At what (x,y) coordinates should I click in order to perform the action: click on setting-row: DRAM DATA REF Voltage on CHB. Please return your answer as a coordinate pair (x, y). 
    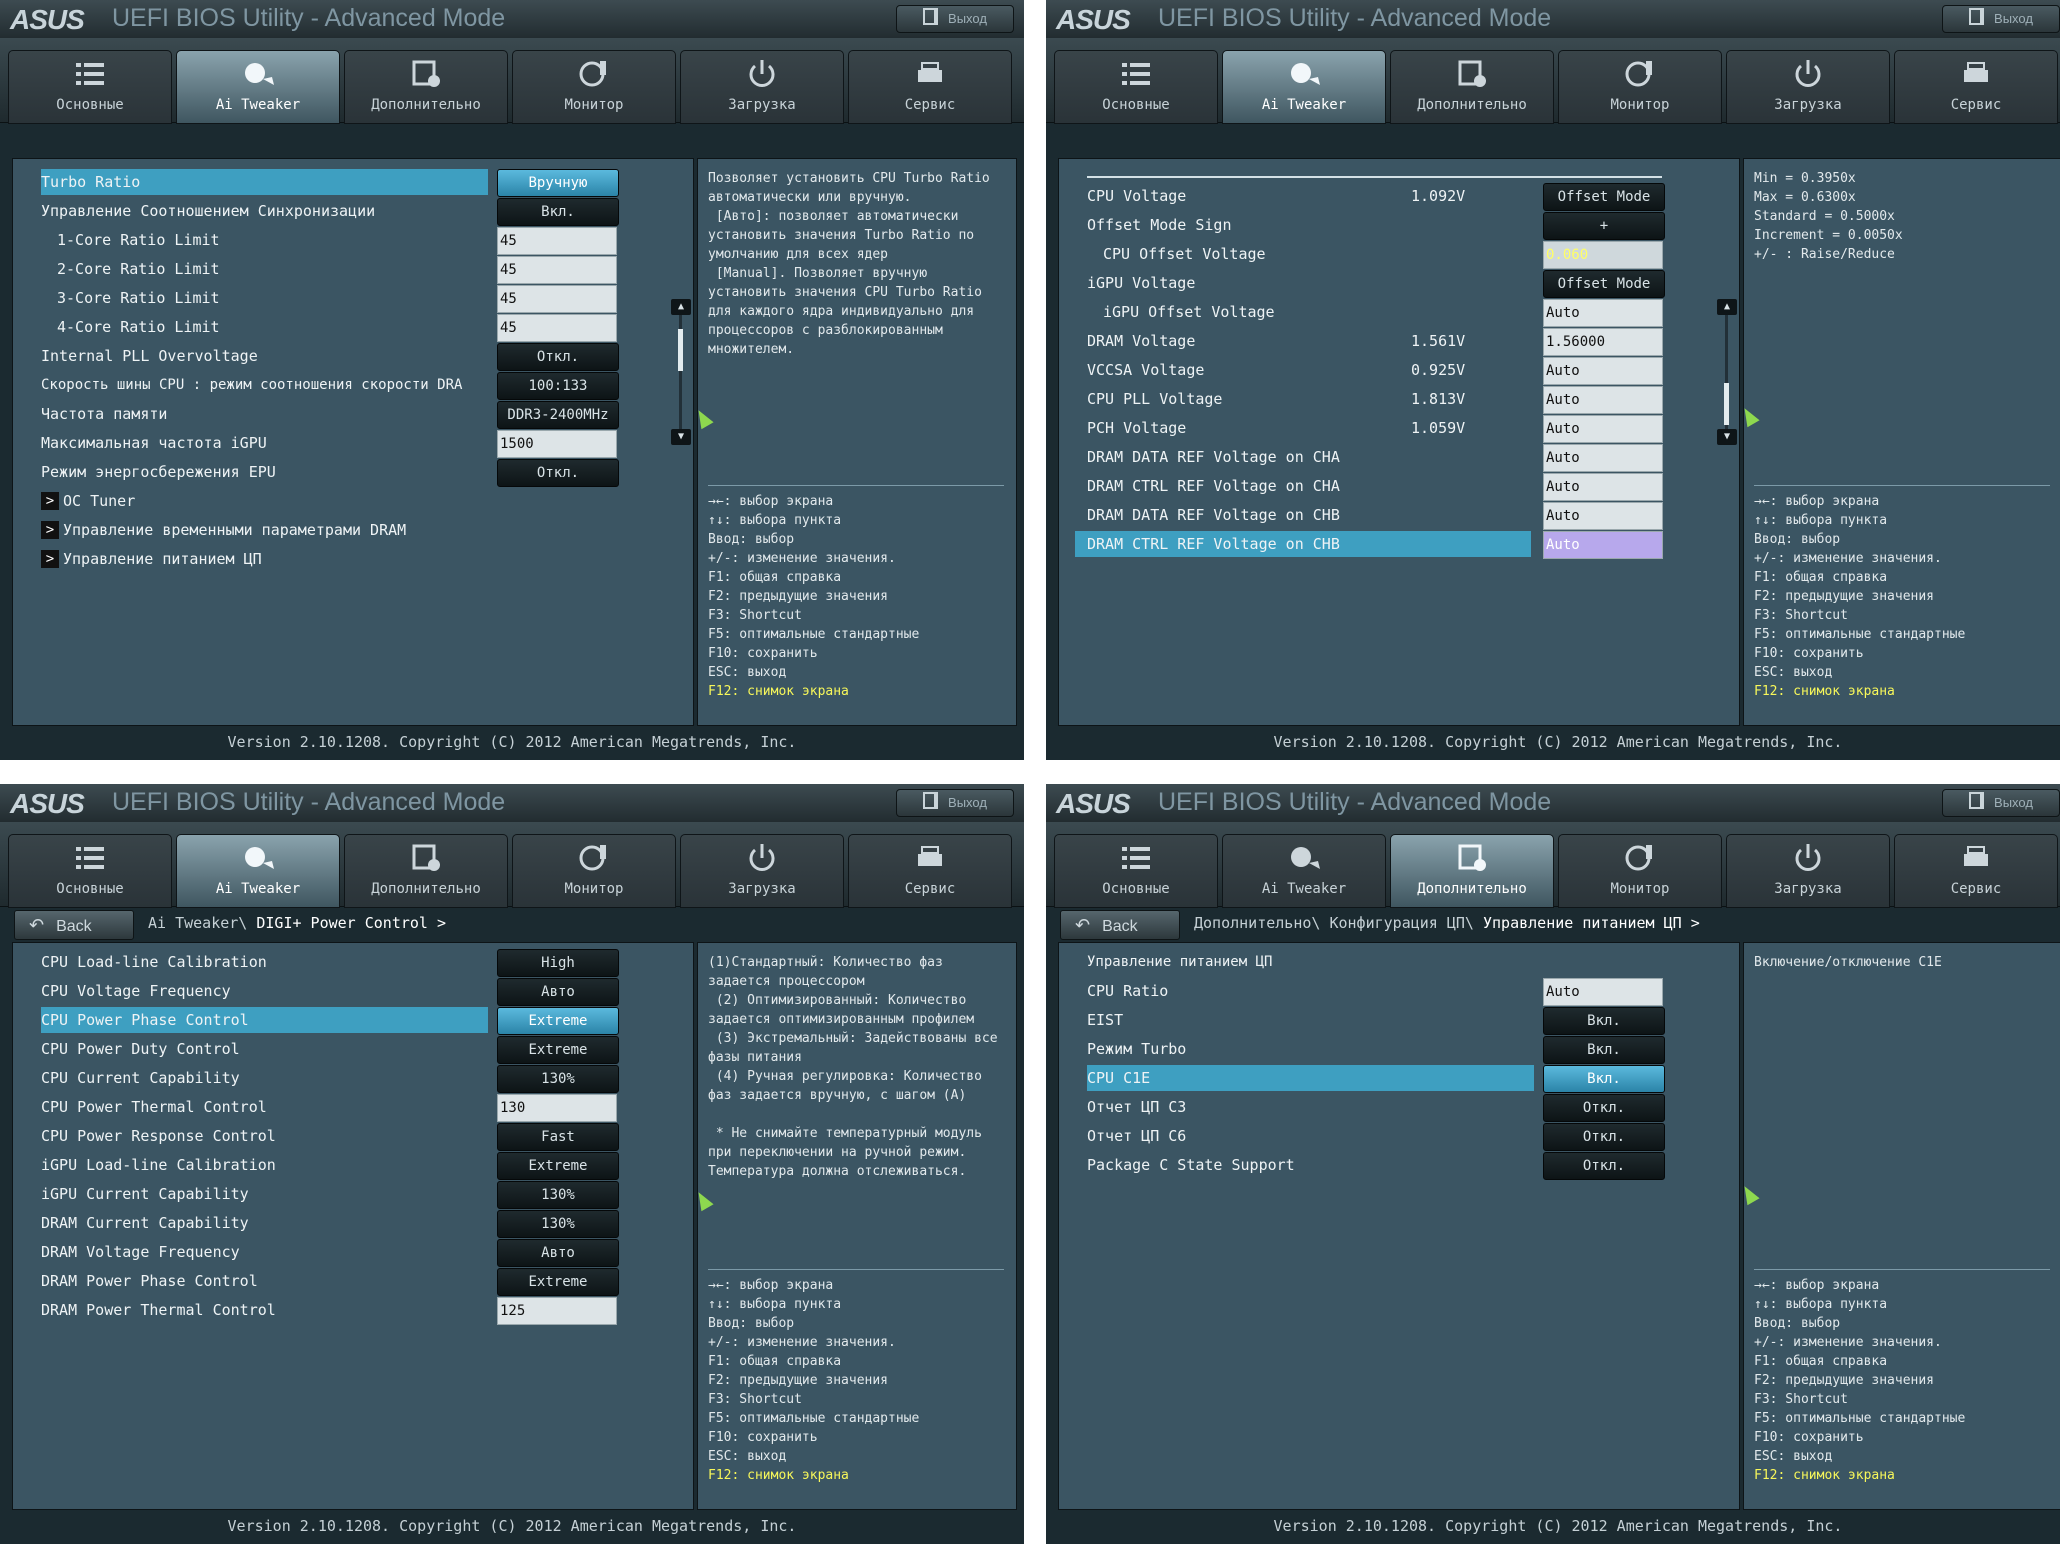
    Looking at the image, I should click on (1302, 515).